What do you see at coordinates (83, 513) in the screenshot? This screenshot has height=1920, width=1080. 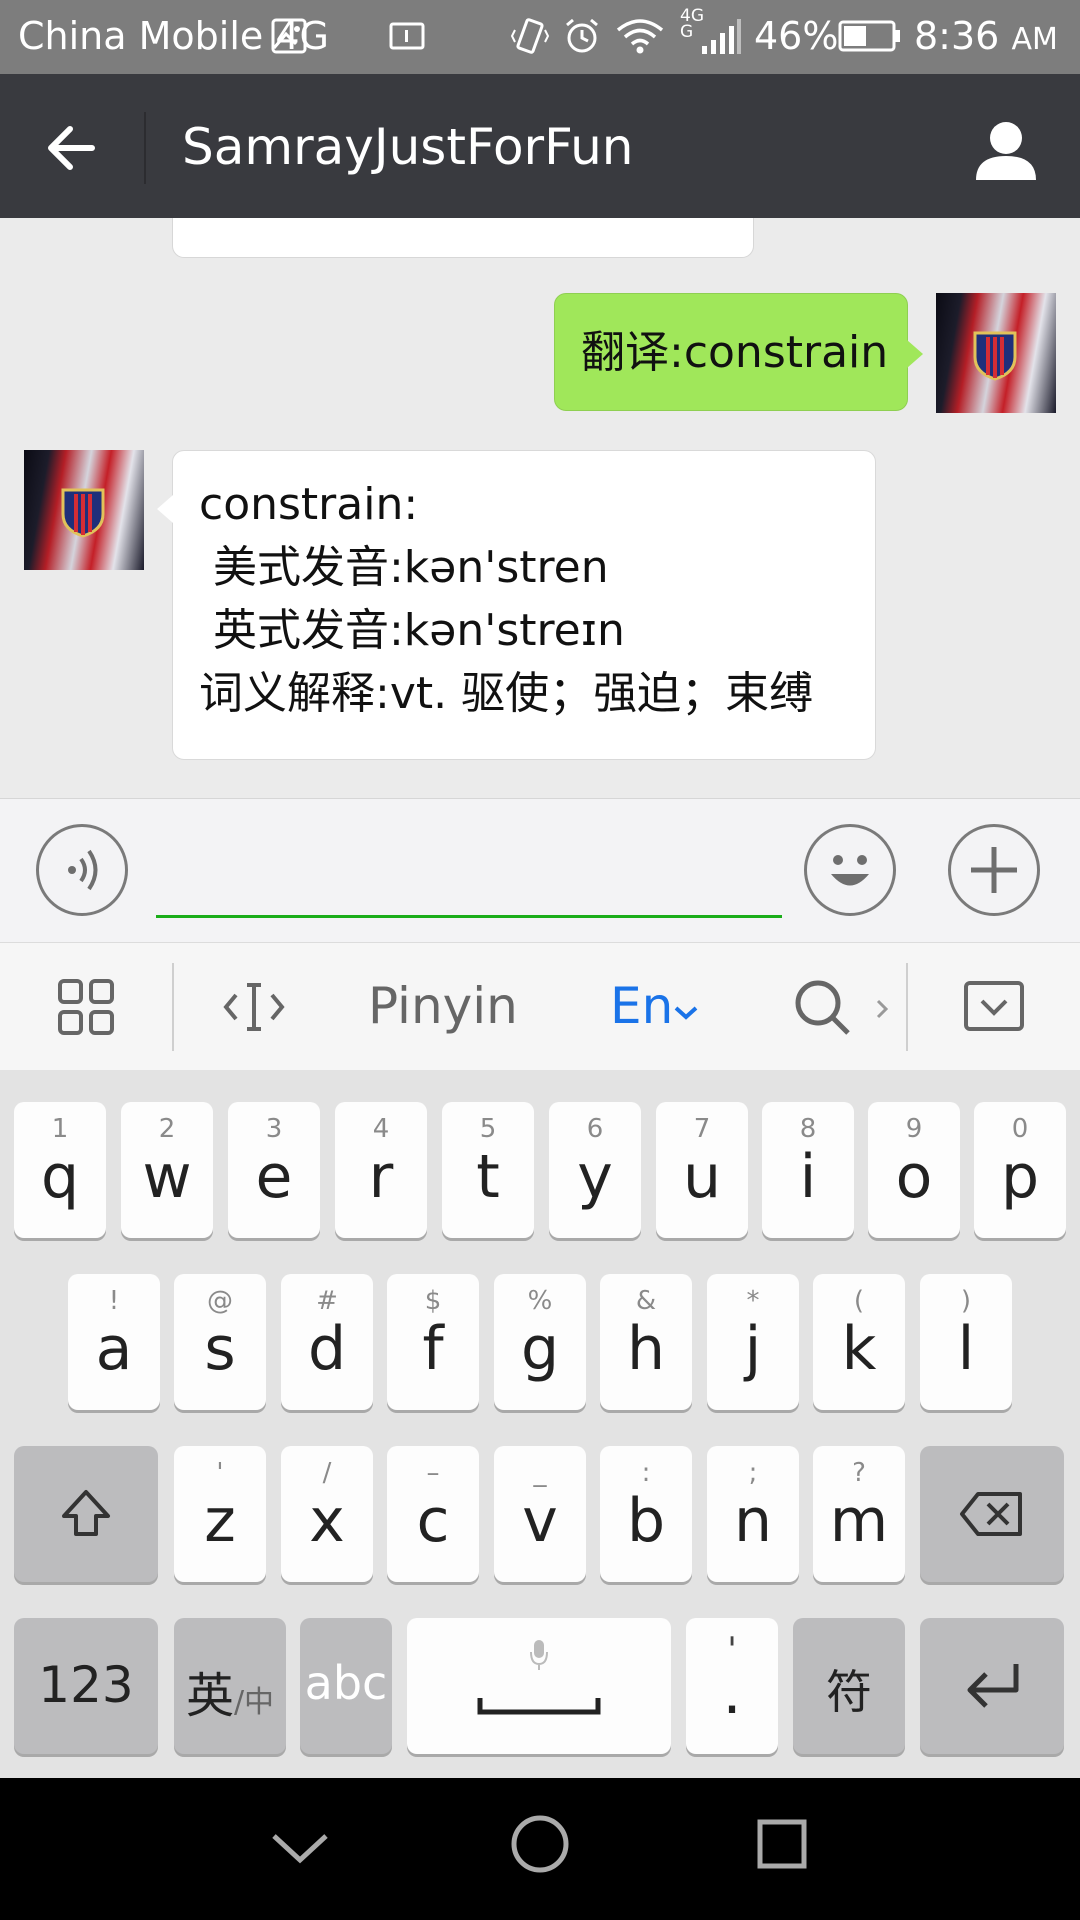 I see `club-crest-icon` at bounding box center [83, 513].